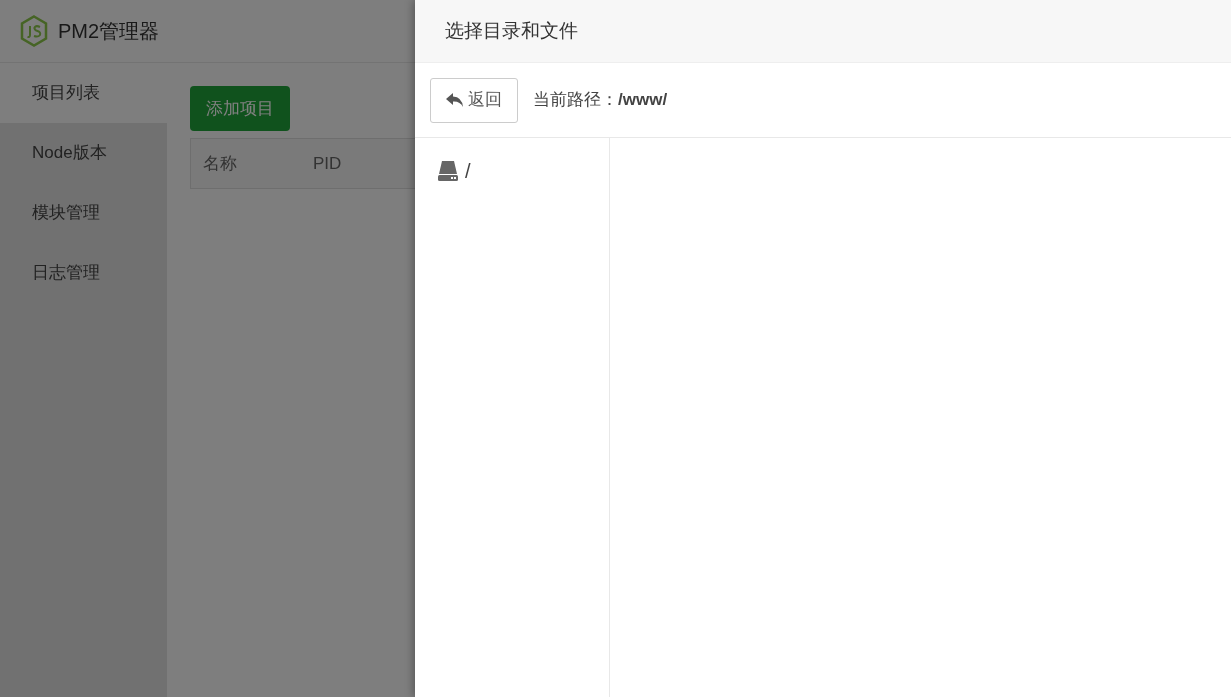 Image resolution: width=1231 pixels, height=697 pixels. Describe the element at coordinates (34, 31) in the screenshot. I see `logo-icon` at that location.